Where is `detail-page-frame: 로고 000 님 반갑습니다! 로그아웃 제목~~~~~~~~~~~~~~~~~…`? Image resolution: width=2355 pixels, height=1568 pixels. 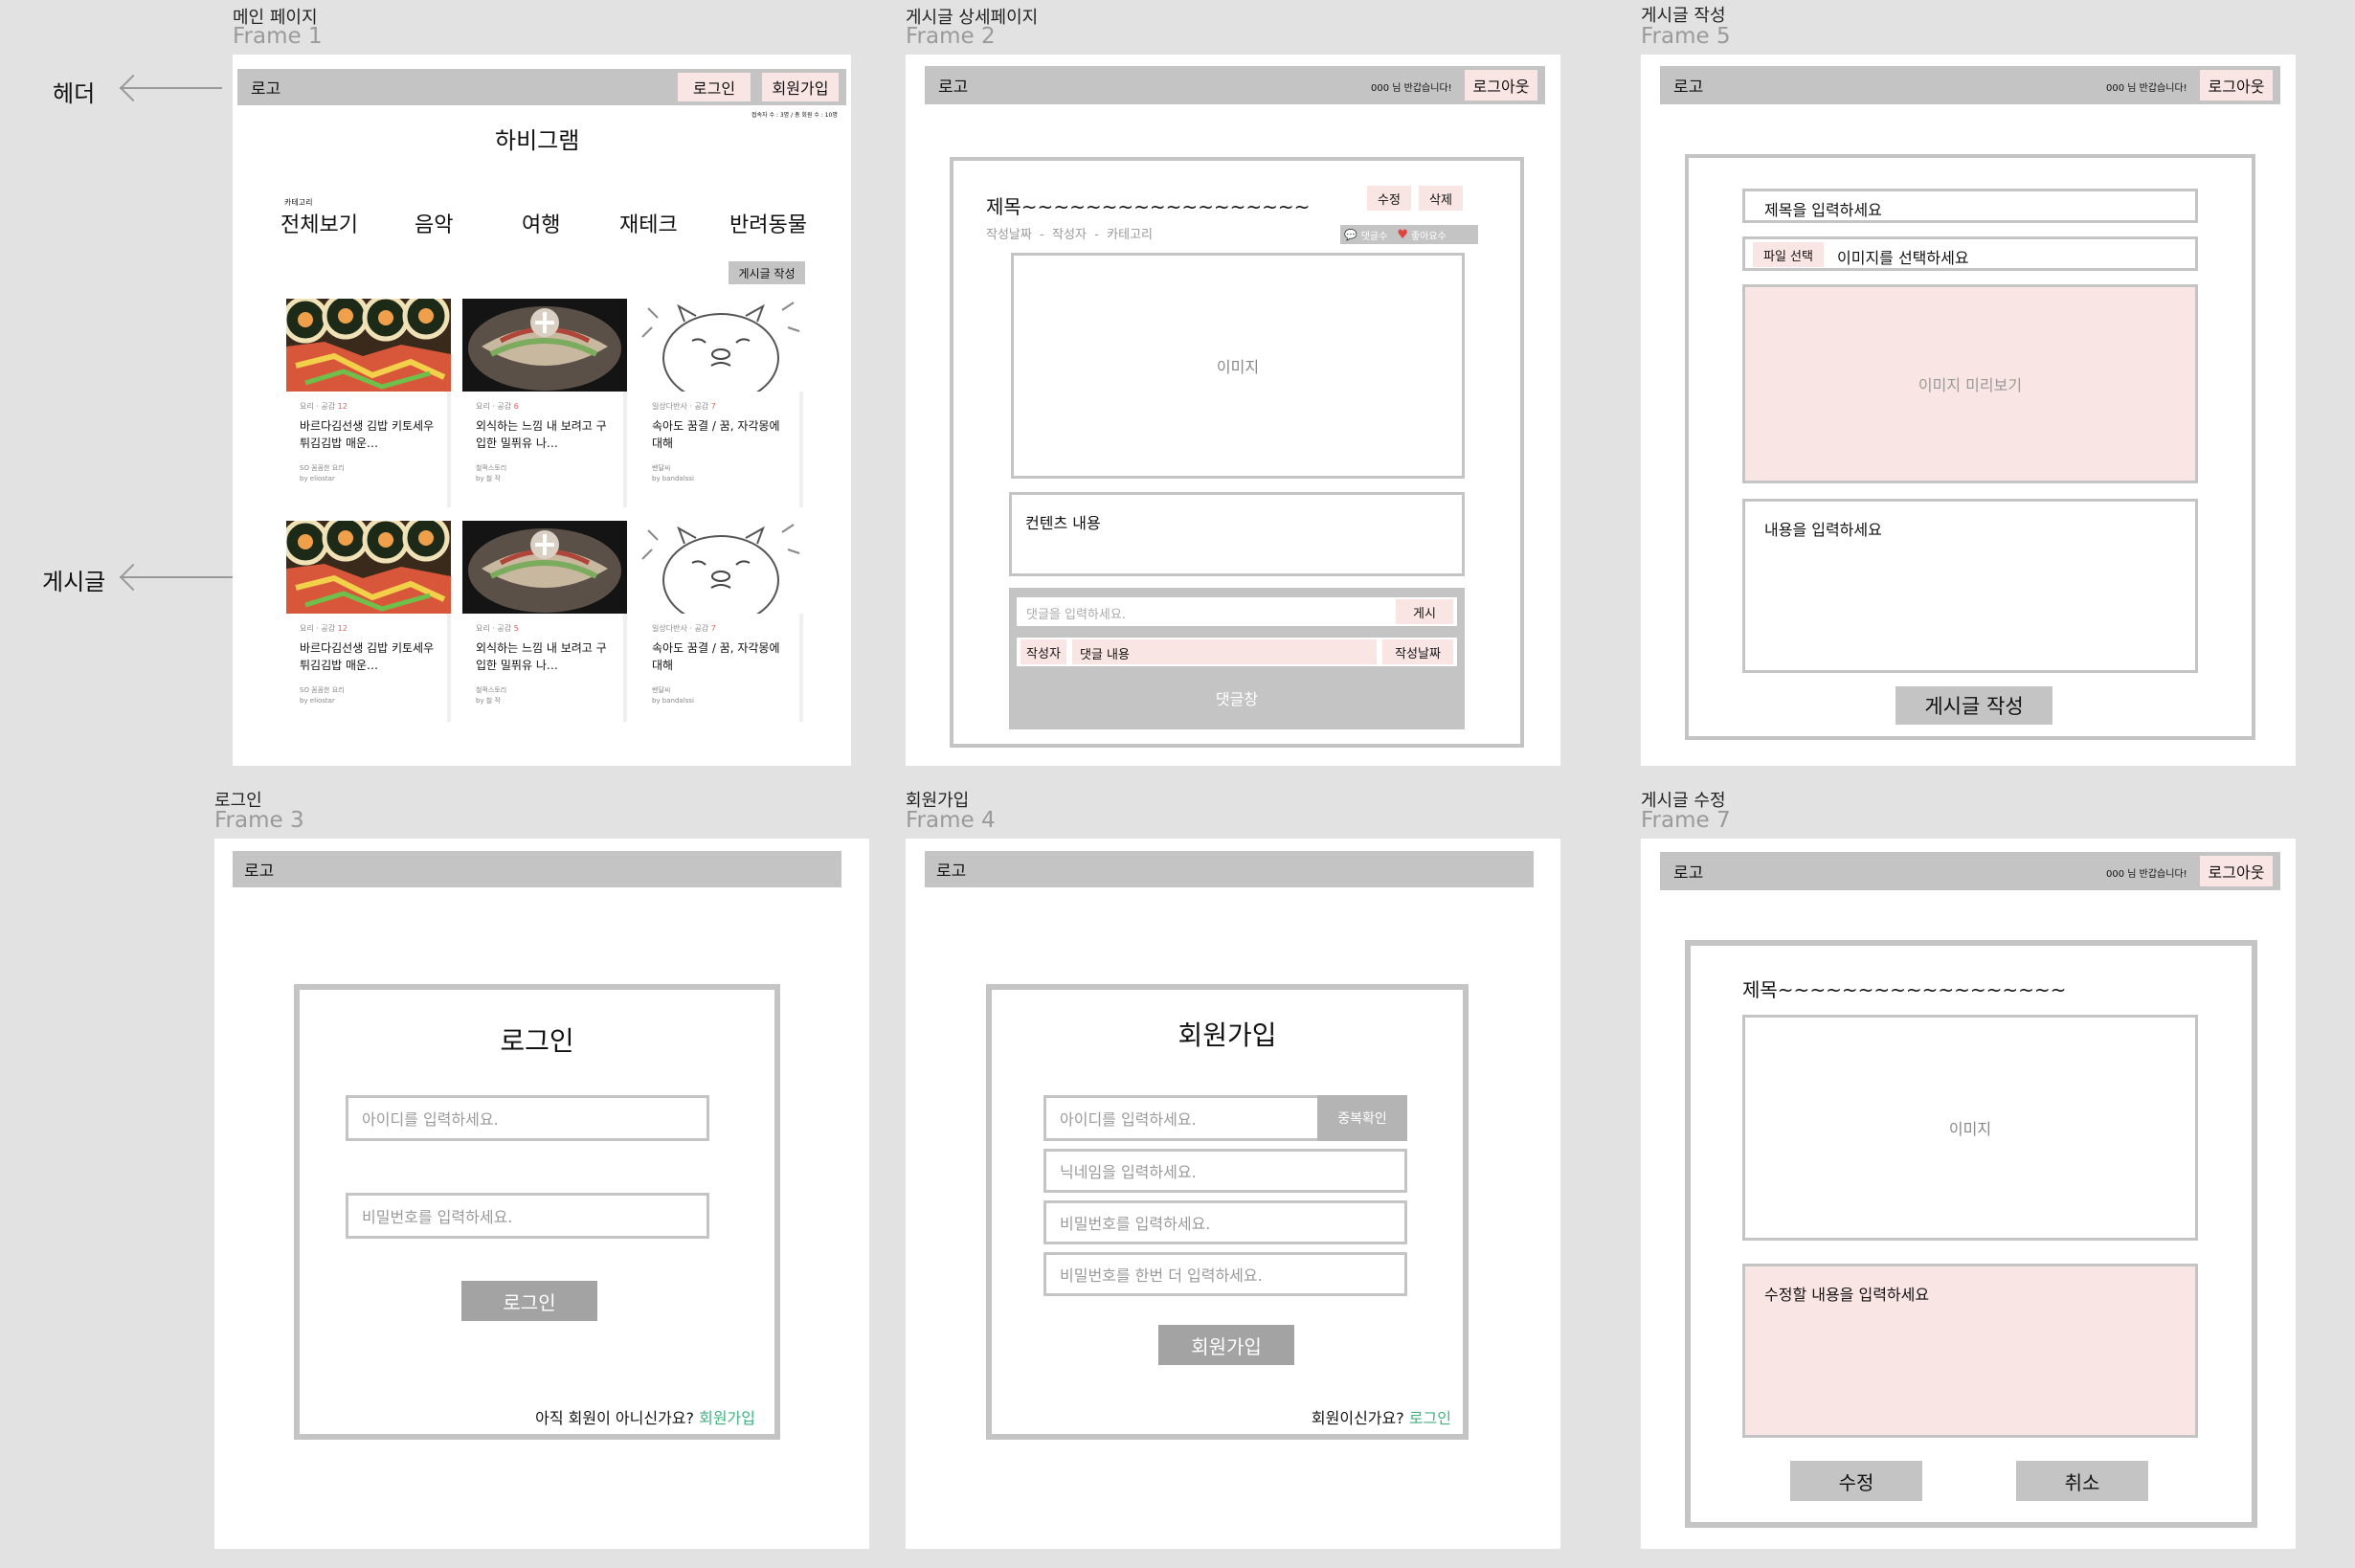
detail-page-frame: 로고 000 님 반갑습니다! 로그아웃 제목~~~~~~~~~~~~~~~~~… is located at coordinates (1233, 411).